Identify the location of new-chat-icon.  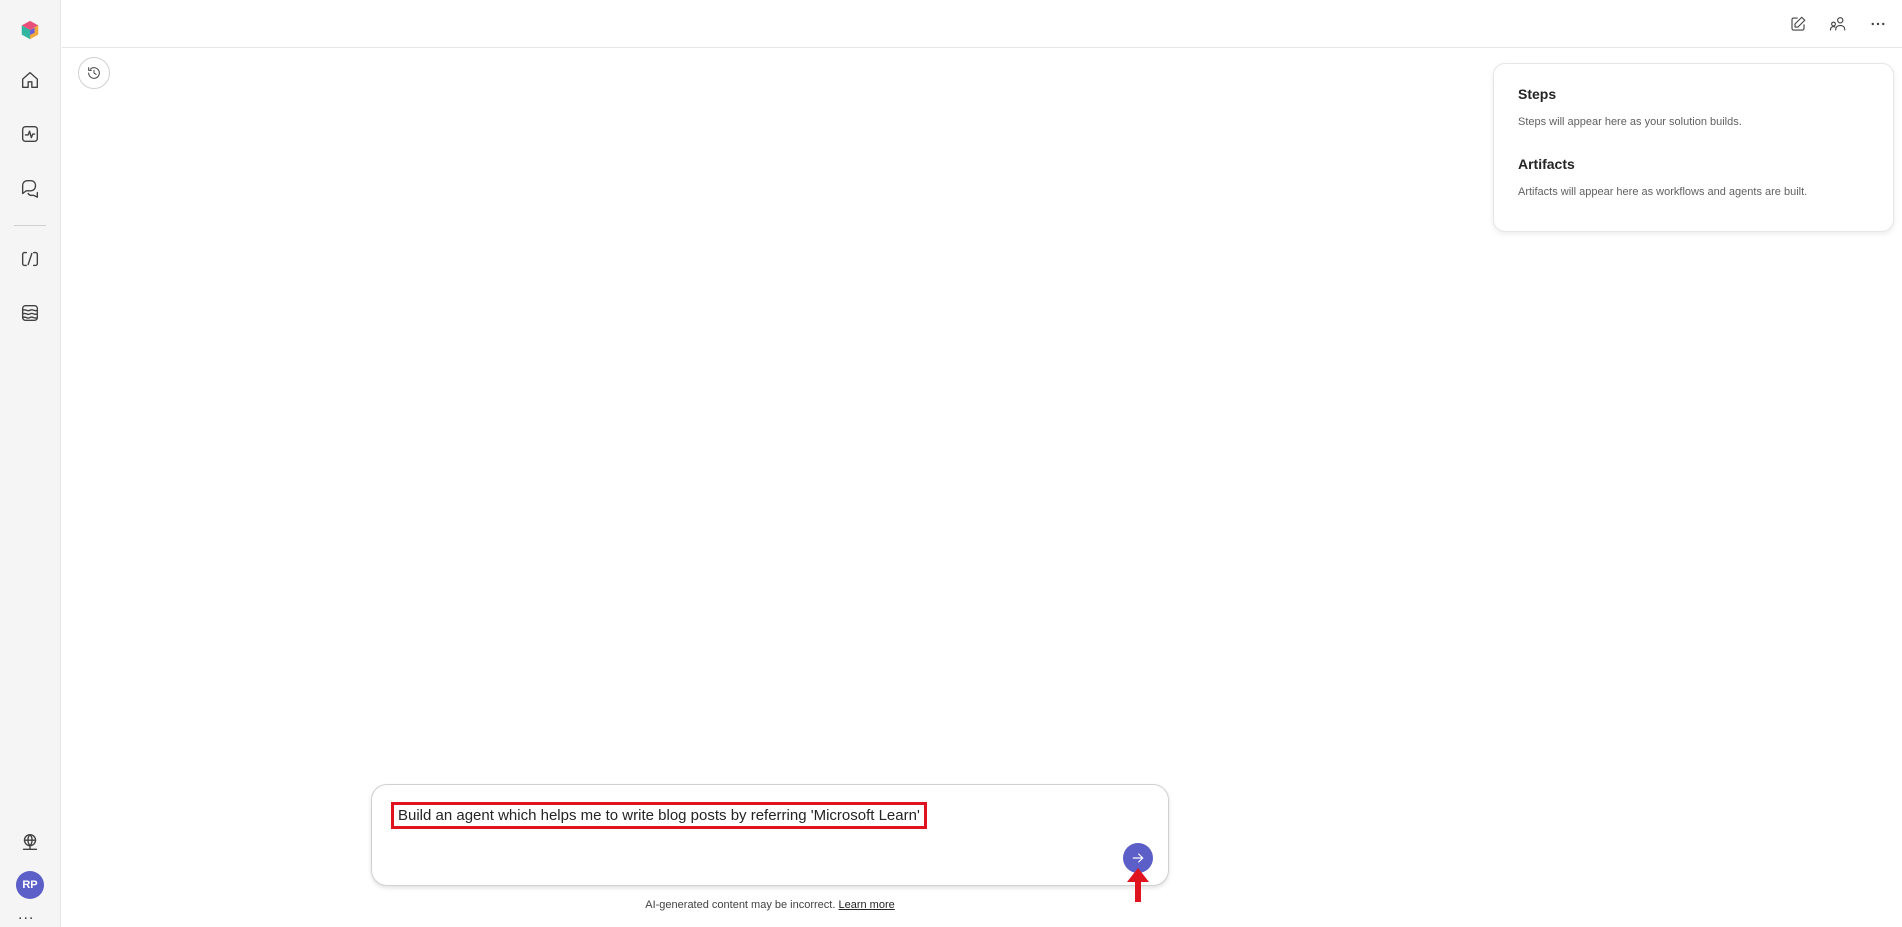
(1798, 24).